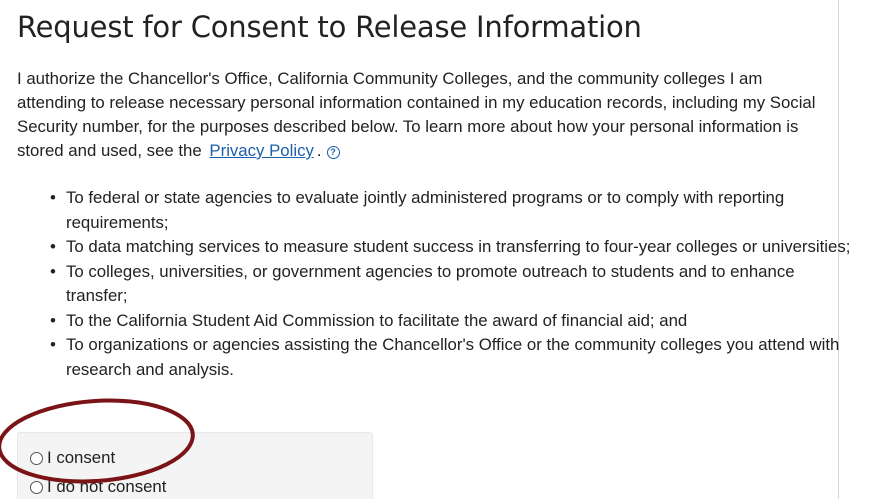 This screenshot has width=878, height=499. I want to click on annotation-ellipse, so click(97, 441).